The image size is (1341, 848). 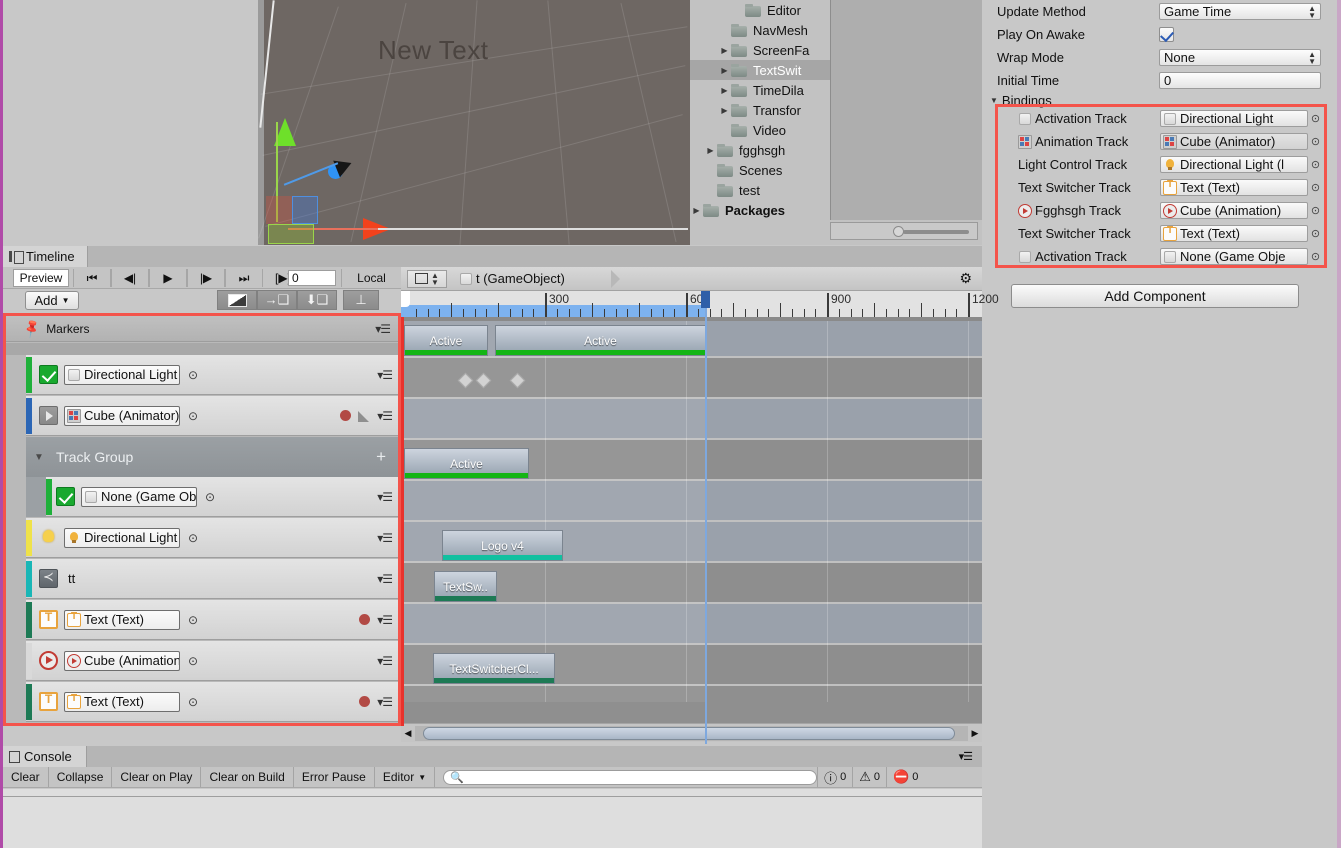 I want to click on project-tree-item: test, so click(x=760, y=190).